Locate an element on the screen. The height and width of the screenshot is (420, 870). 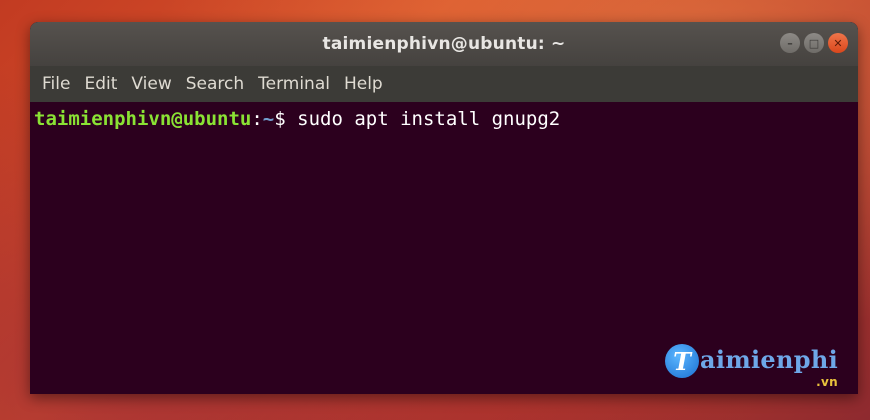
watermark-logo-icon: T is located at coordinates (682, 361).